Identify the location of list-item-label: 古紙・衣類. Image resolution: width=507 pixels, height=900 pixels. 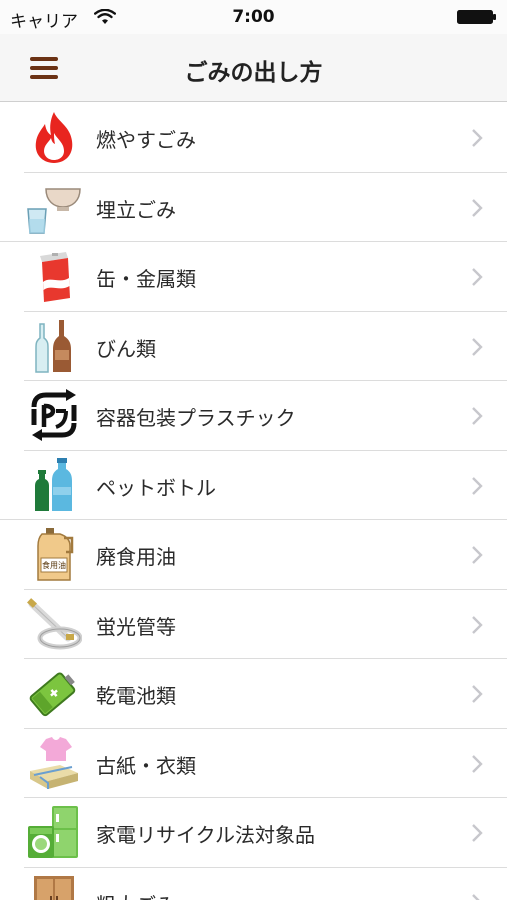
(146, 765).